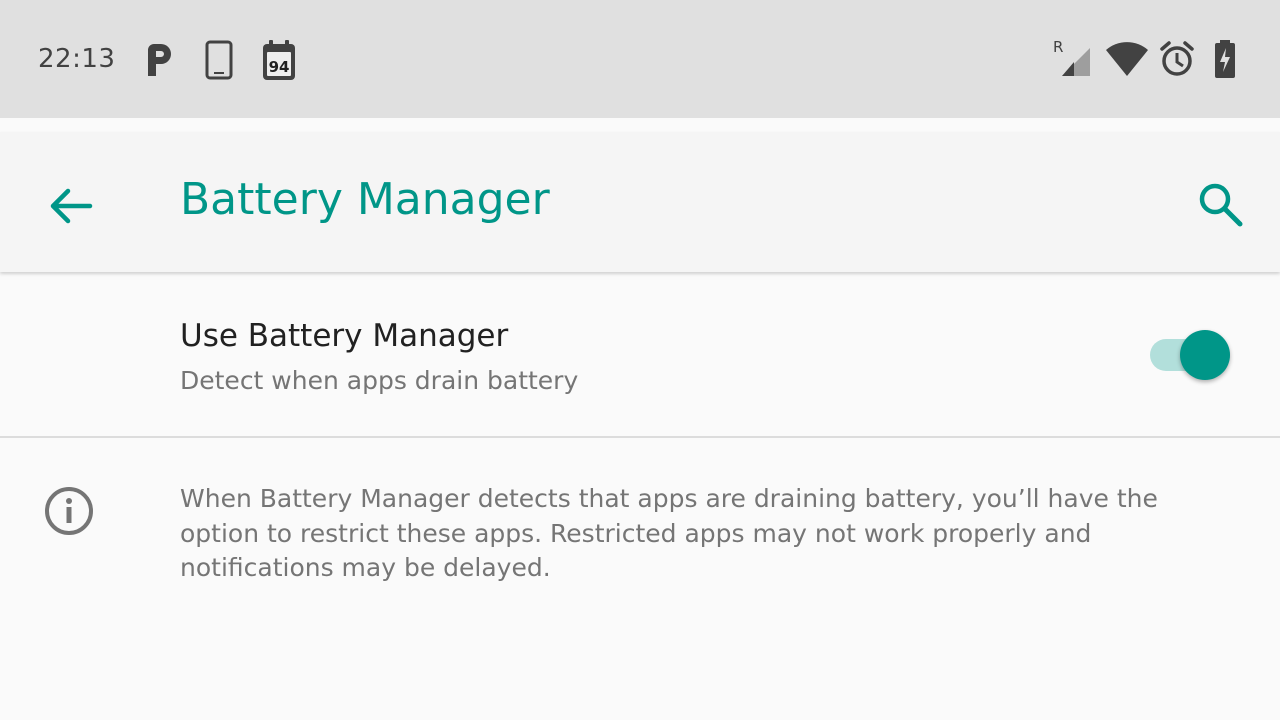 The width and height of the screenshot is (1280, 720). Describe the element at coordinates (344, 336) in the screenshot. I see `preference-title: Use Battery Manager` at that location.